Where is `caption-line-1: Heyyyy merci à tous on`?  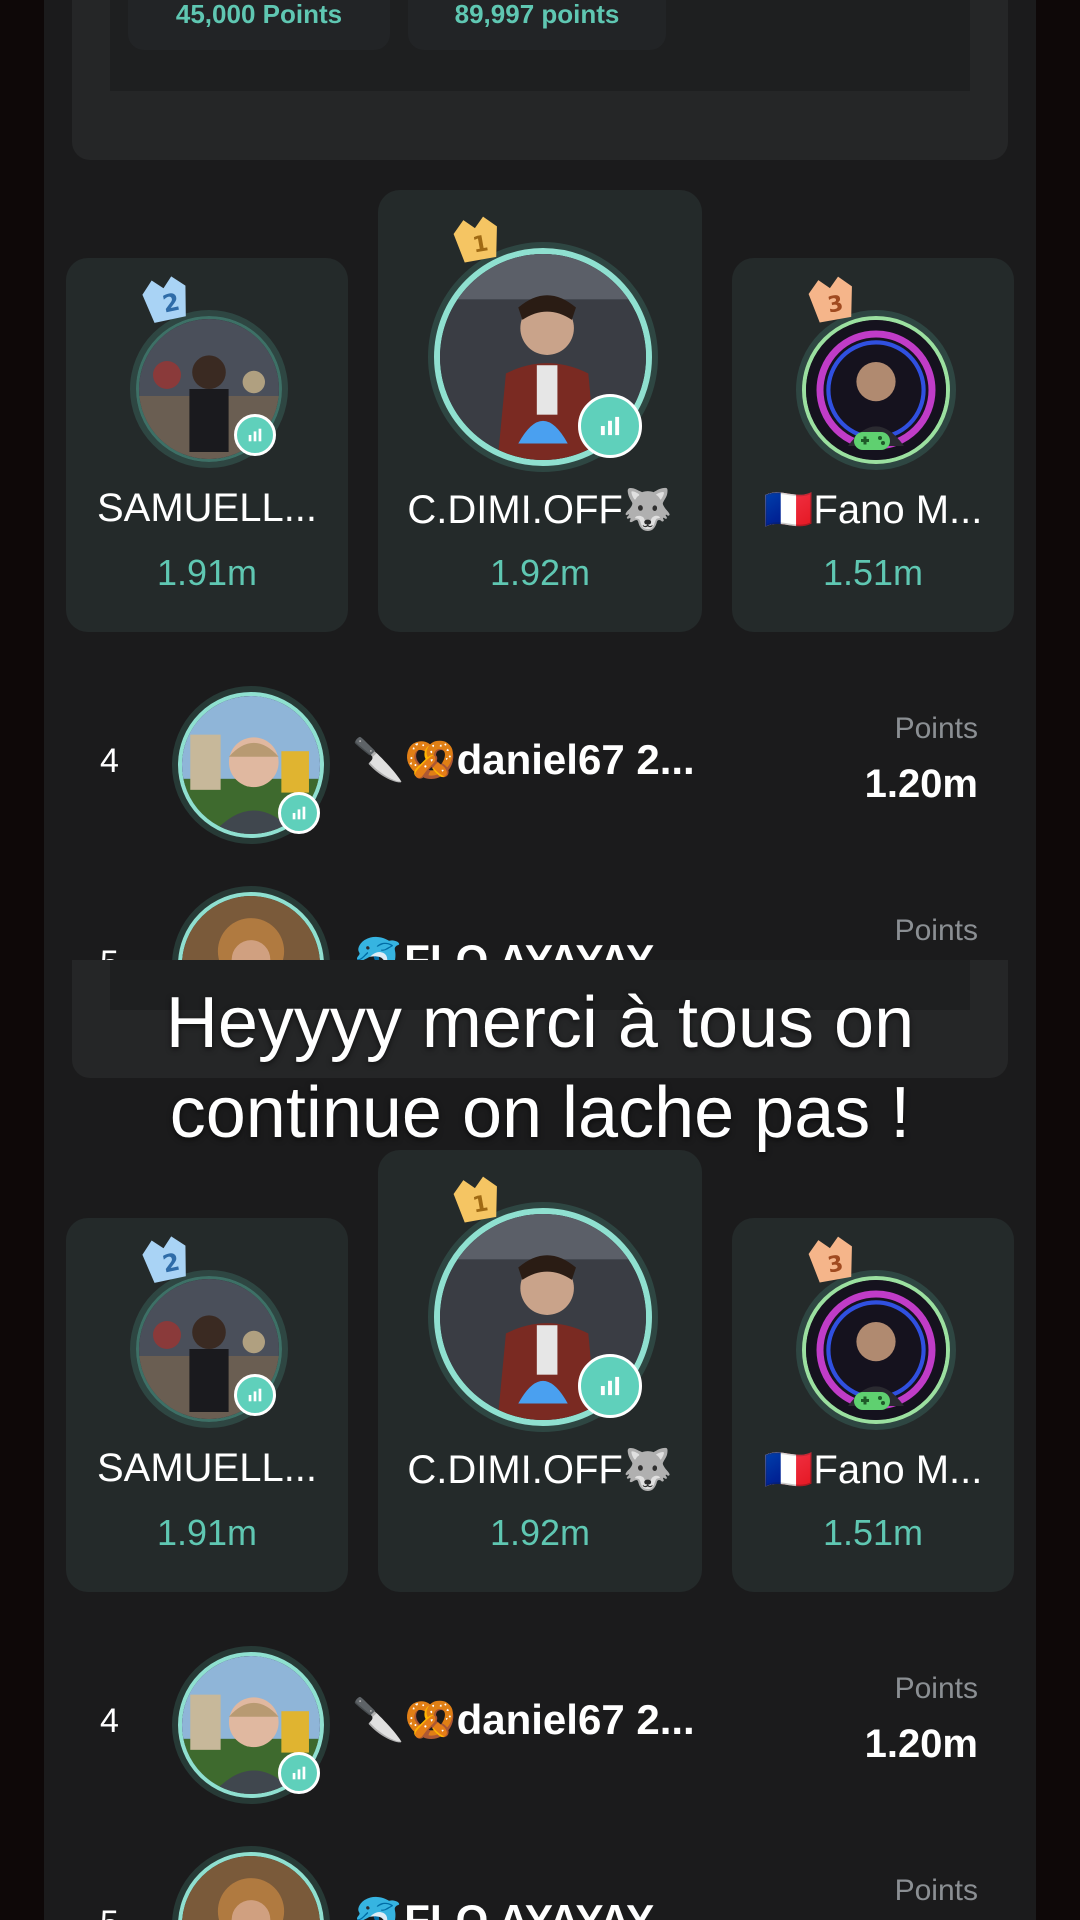 caption-line-1: Heyyyy merci à tous on is located at coordinates (540, 1023).